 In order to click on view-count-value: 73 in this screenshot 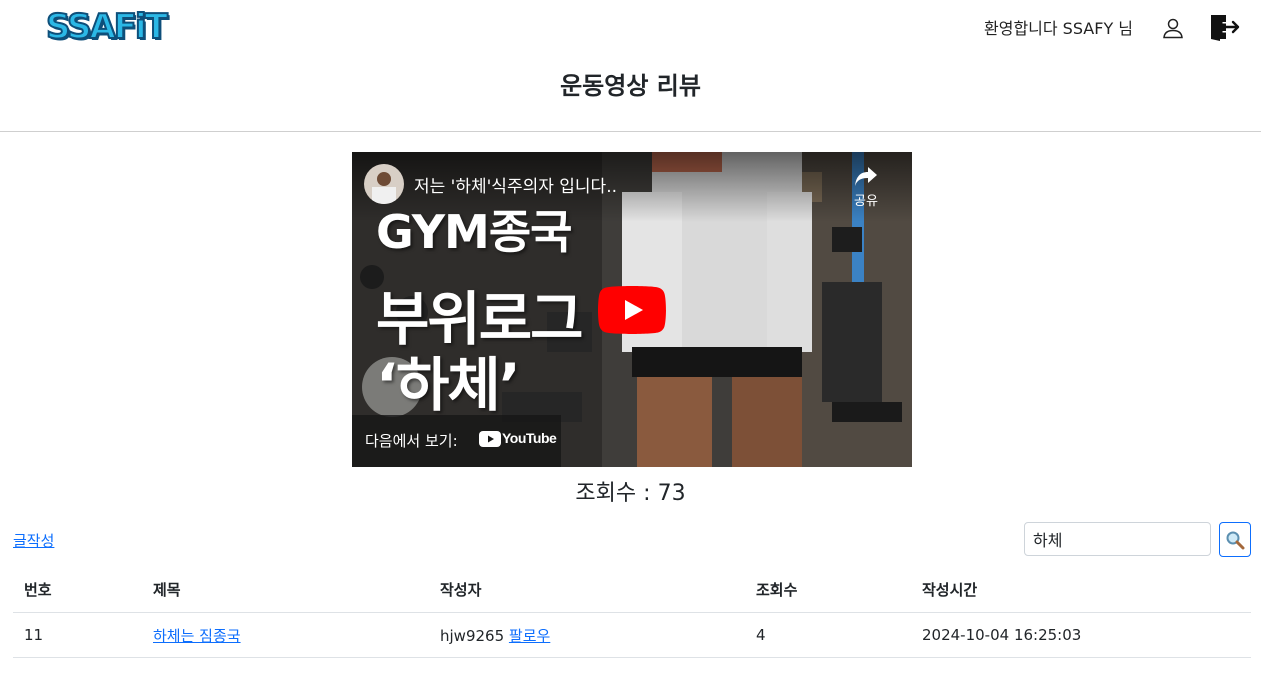, I will do `click(671, 493)`.